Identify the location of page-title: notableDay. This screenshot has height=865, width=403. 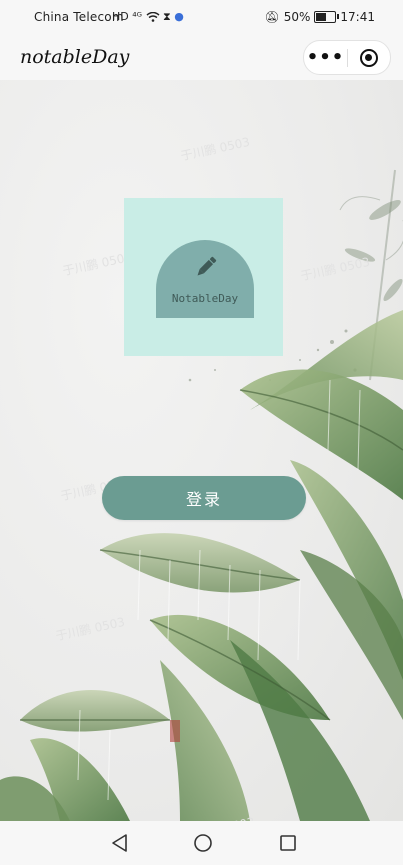
(75, 57).